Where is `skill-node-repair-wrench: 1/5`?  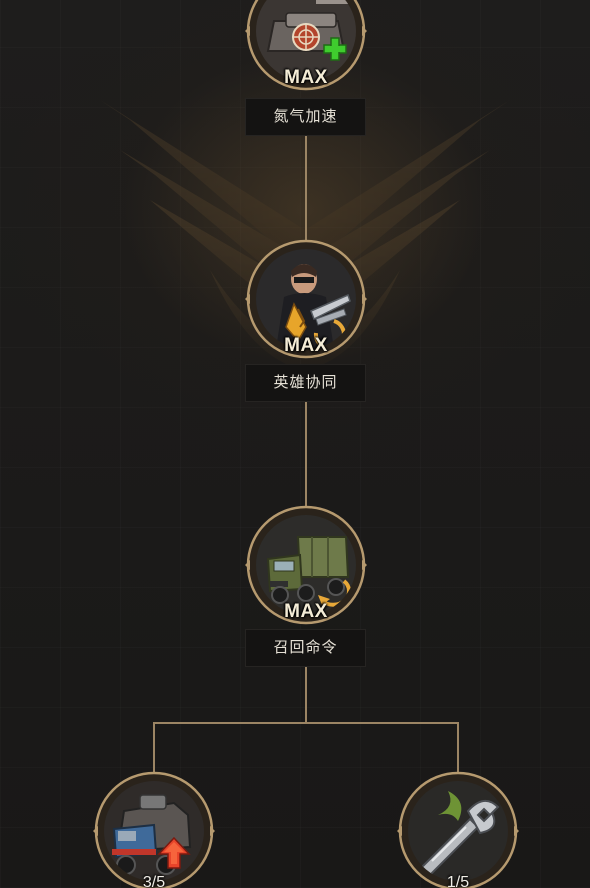
skill-node-repair-wrench: 1/5 is located at coordinates (458, 829).